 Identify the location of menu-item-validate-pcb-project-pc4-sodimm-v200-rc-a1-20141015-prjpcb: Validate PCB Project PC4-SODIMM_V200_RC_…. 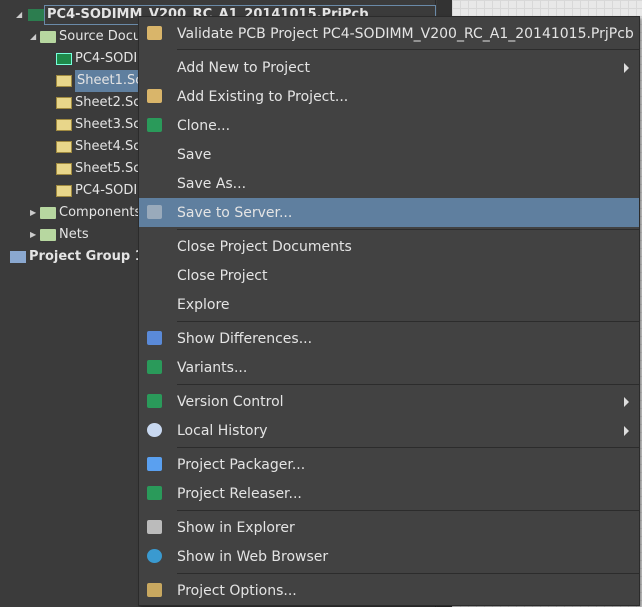
(389, 33).